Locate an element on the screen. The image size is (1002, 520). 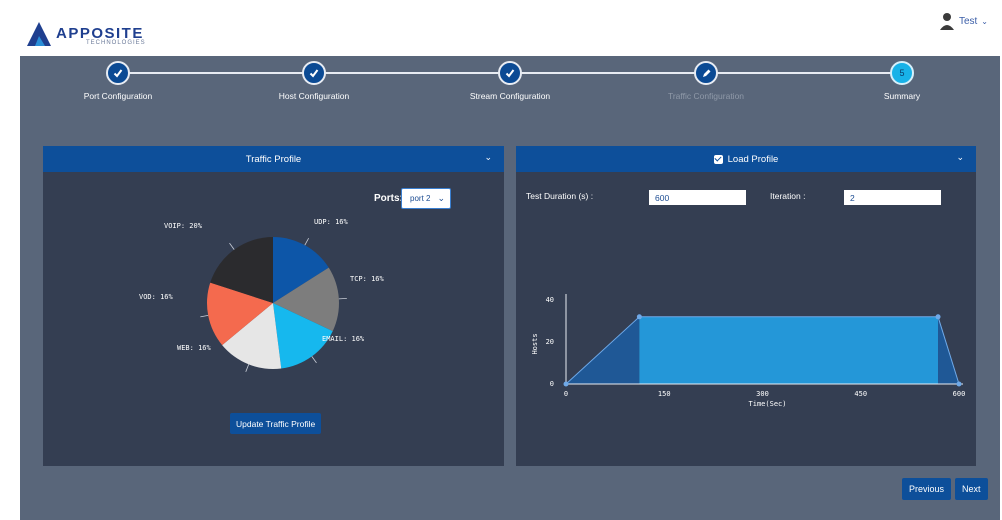
pie-label-udp: UDP: 16% is located at coordinates (331, 222).